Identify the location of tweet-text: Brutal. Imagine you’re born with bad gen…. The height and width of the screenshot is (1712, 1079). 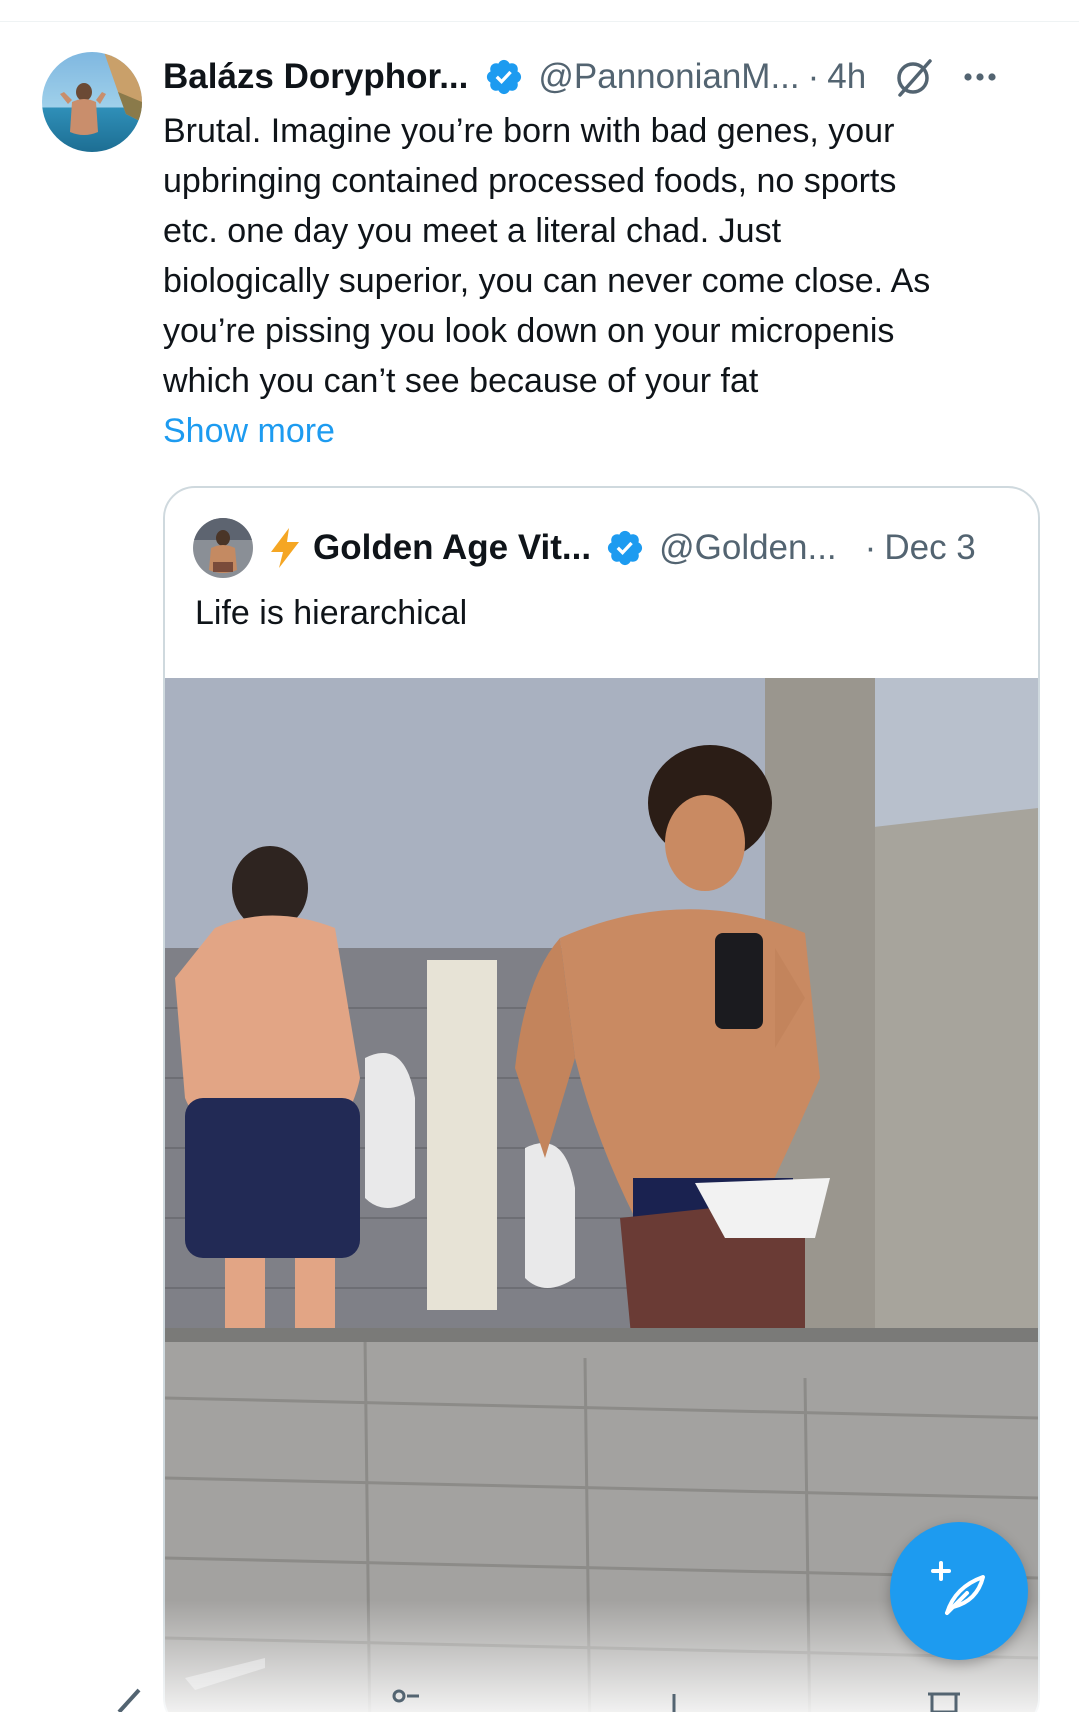
(547, 256).